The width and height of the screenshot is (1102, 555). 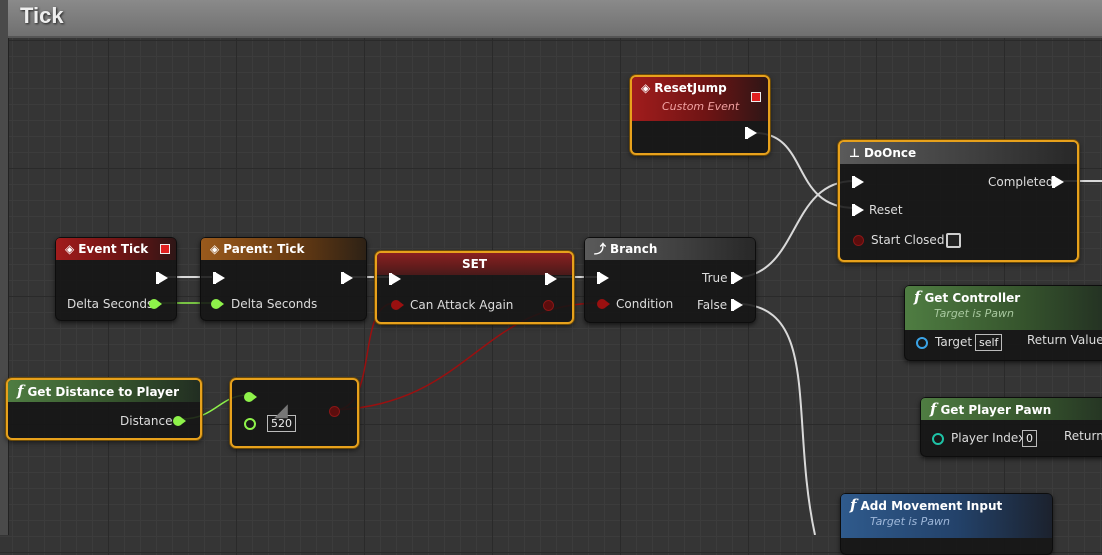 I want to click on player-index-in-pin, so click(x=938, y=439).